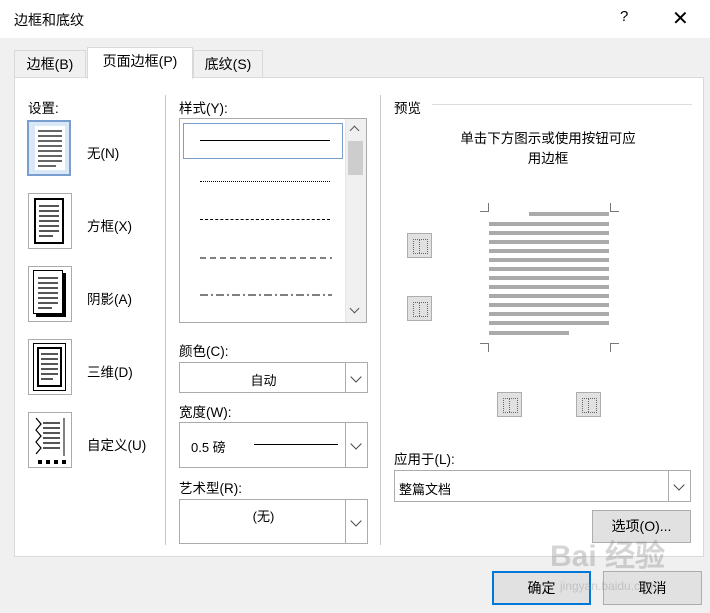 The width and height of the screenshot is (710, 613). I want to click on style-listbox, so click(273, 220).